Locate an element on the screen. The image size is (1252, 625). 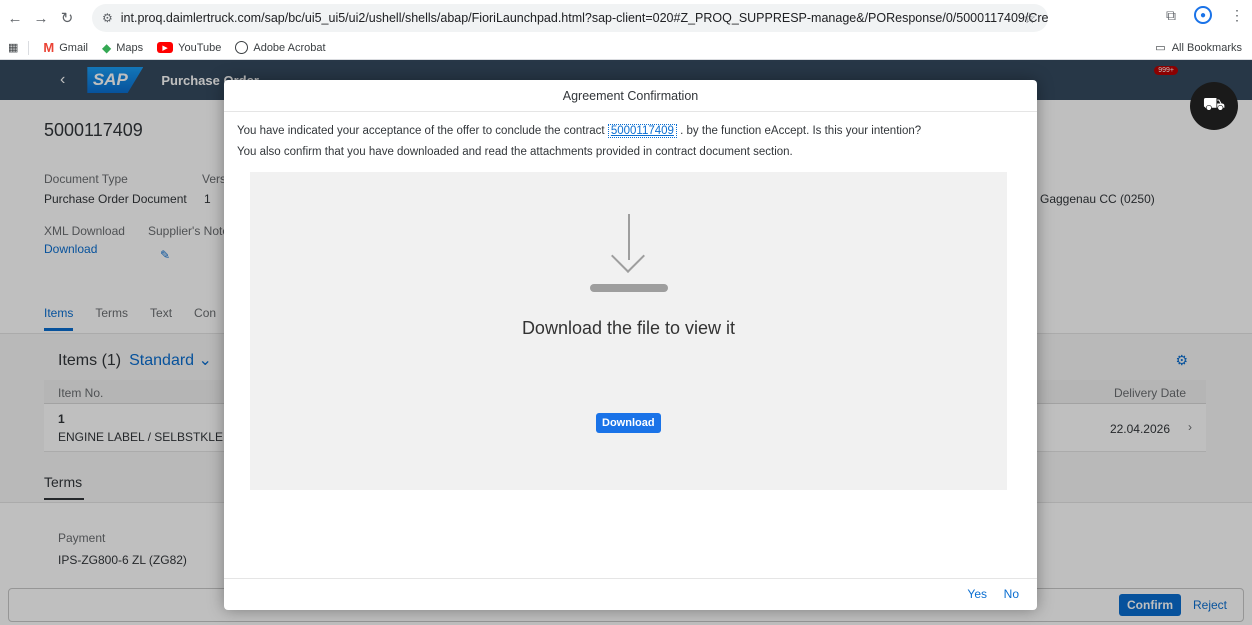
arrow-head is located at coordinates (628, 256).